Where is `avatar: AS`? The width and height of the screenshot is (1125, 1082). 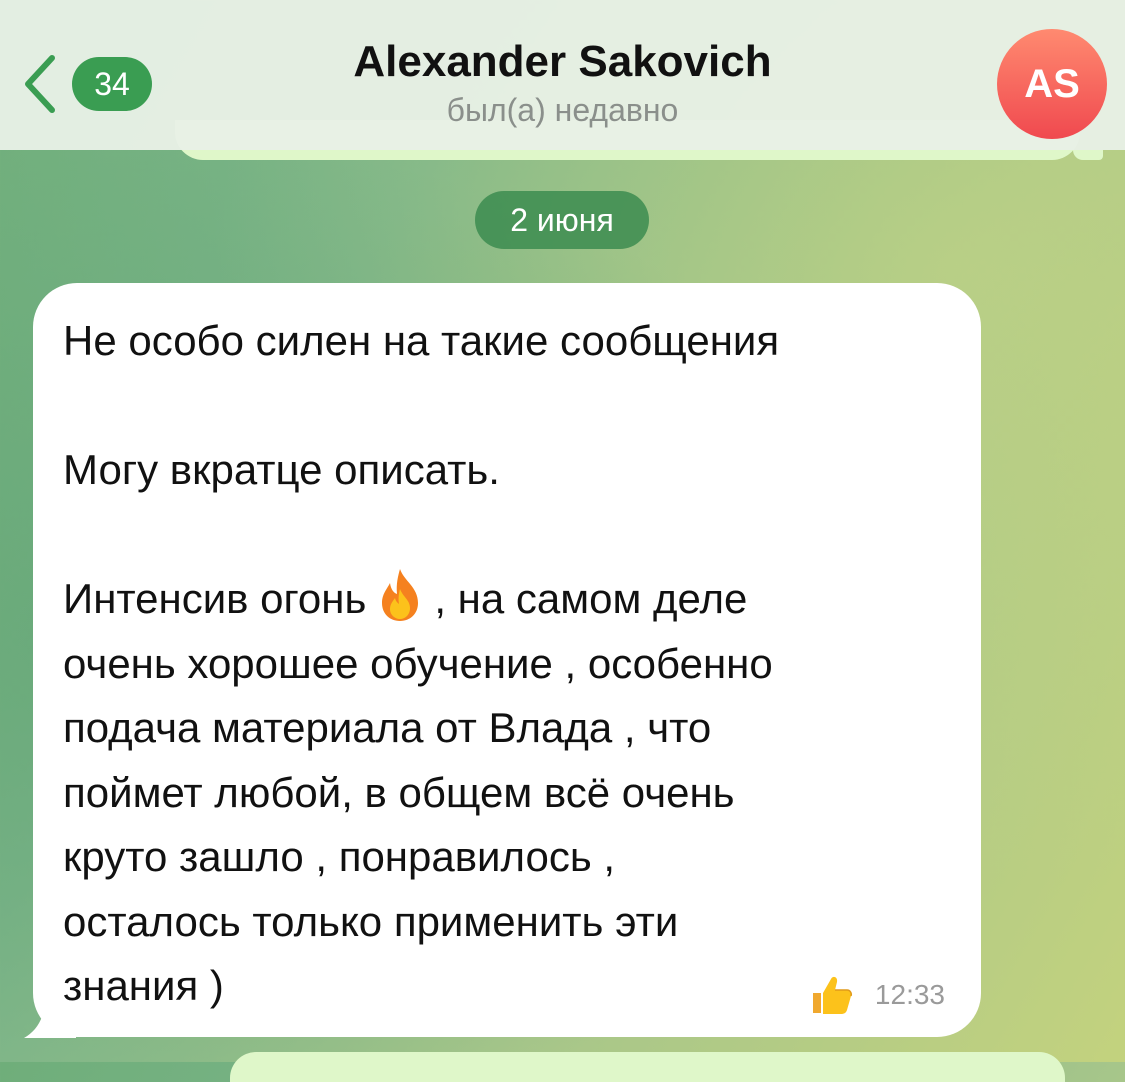 avatar: AS is located at coordinates (1052, 84).